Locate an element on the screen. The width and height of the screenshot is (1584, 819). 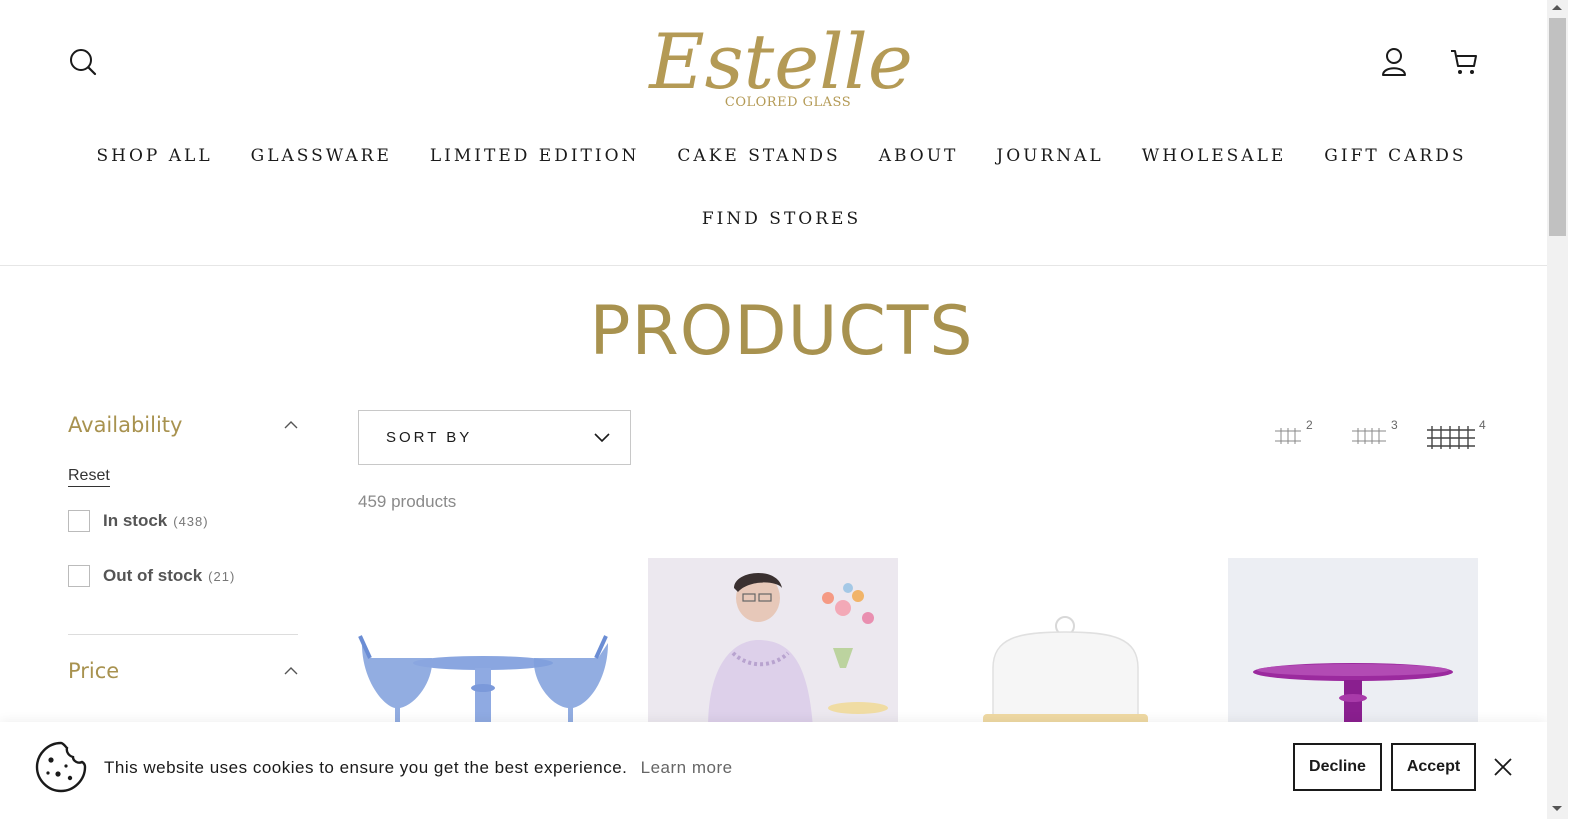
search-button is located at coordinates (83, 62).